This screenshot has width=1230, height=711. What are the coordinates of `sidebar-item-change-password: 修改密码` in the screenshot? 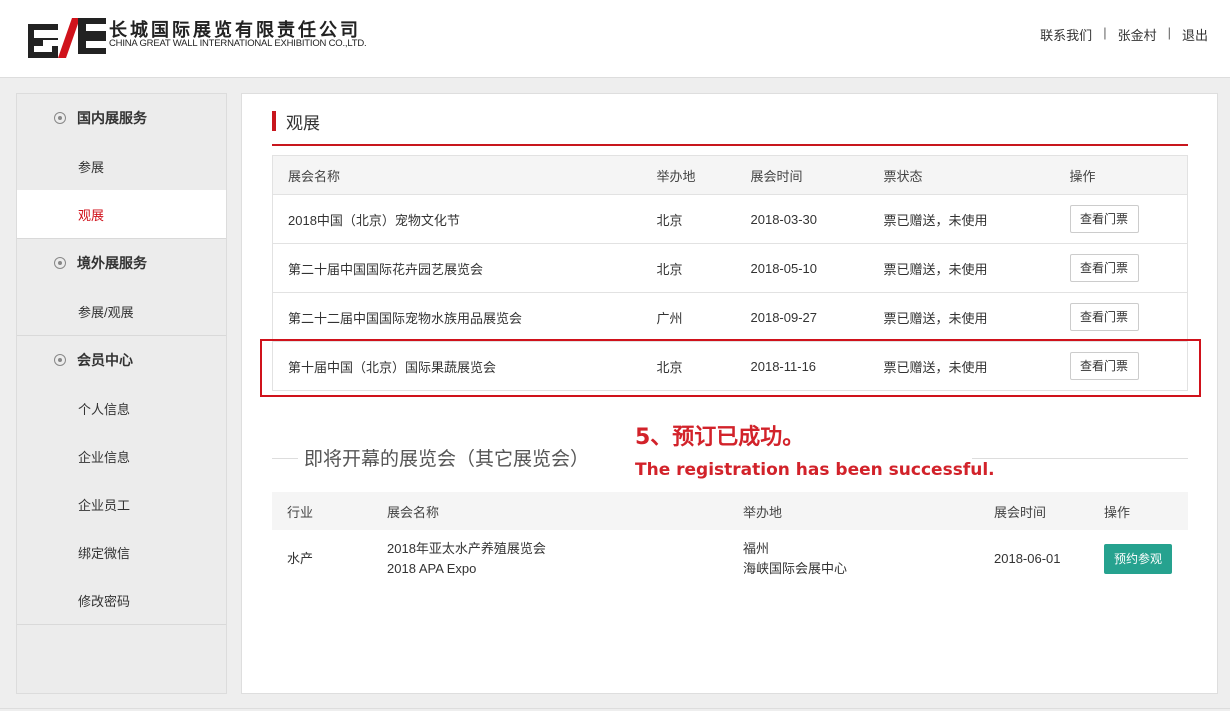 It's located at (121, 600).